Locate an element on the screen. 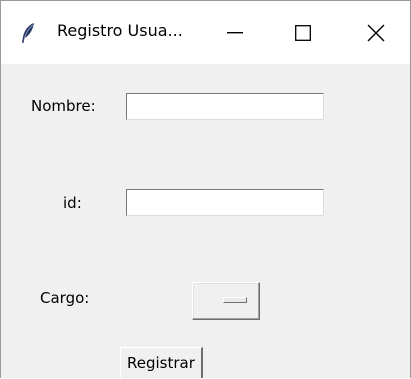 Image resolution: width=411 pixels, height=379 pixels. minimize-button is located at coordinates (235, 32).